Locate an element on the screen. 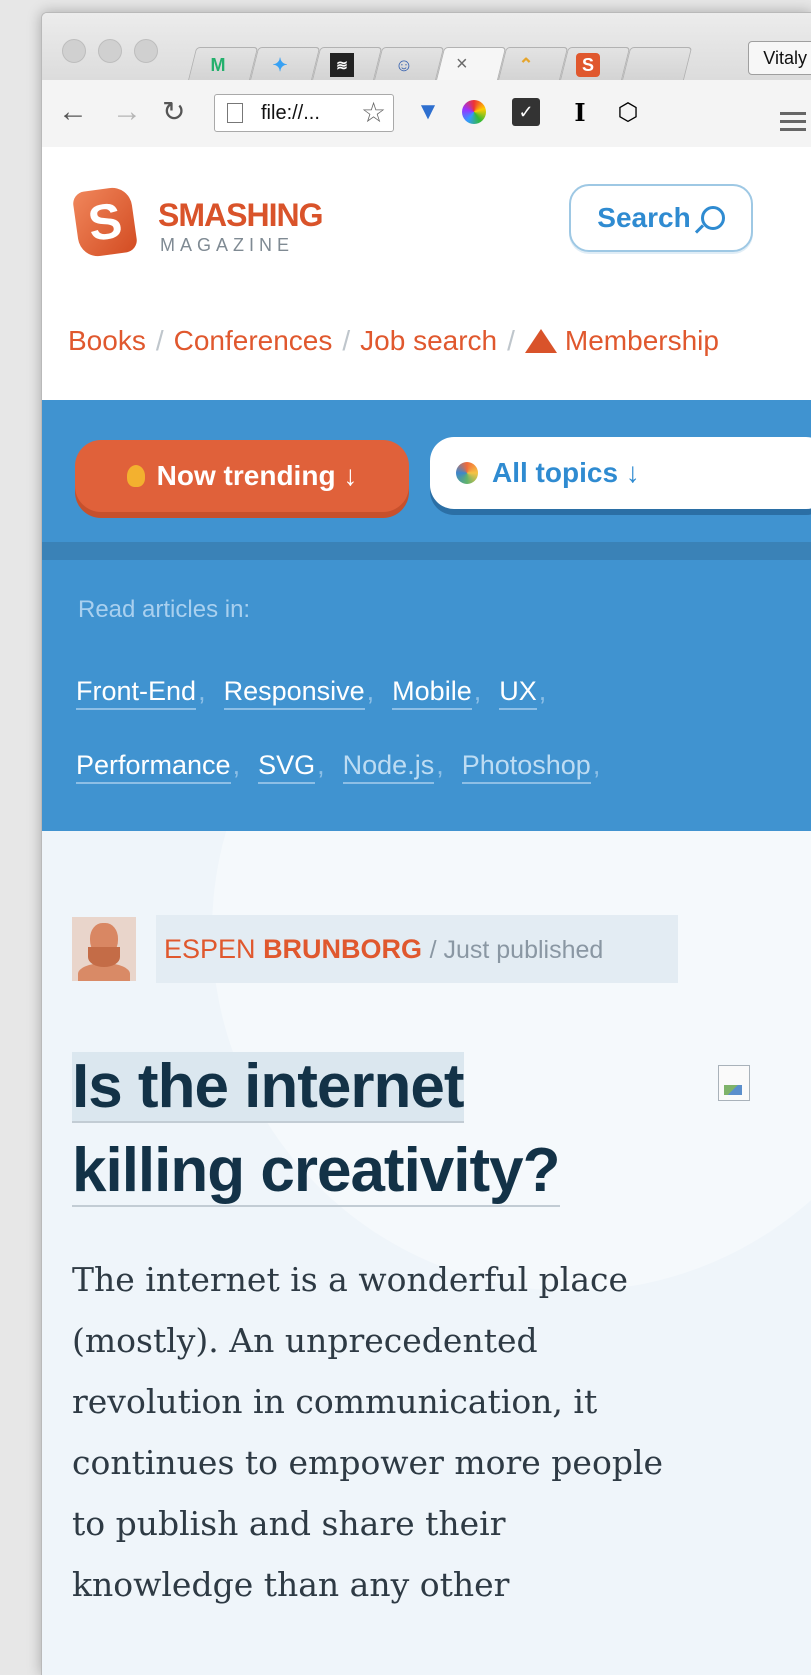 This screenshot has height=1675, width=811. browser-toolbar: ← → ↻ file://... ☆ ▼ ✓ I ⬡ is located at coordinates (426, 114).